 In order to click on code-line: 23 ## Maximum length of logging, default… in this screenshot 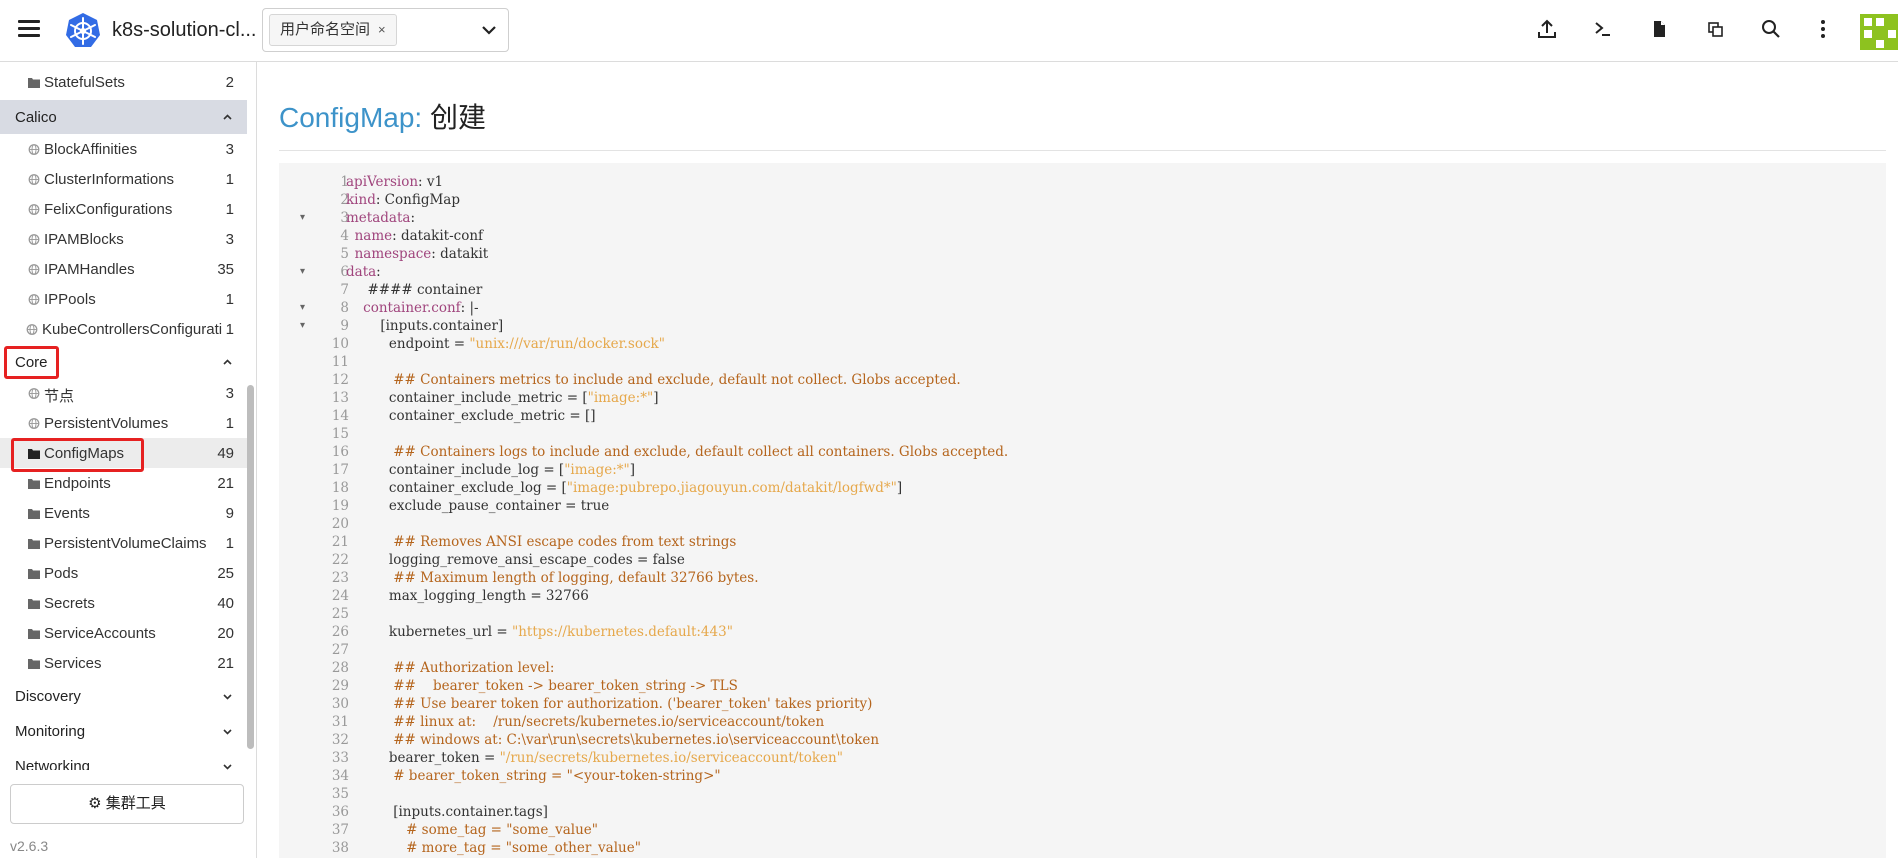, I will do `click(1082, 578)`.